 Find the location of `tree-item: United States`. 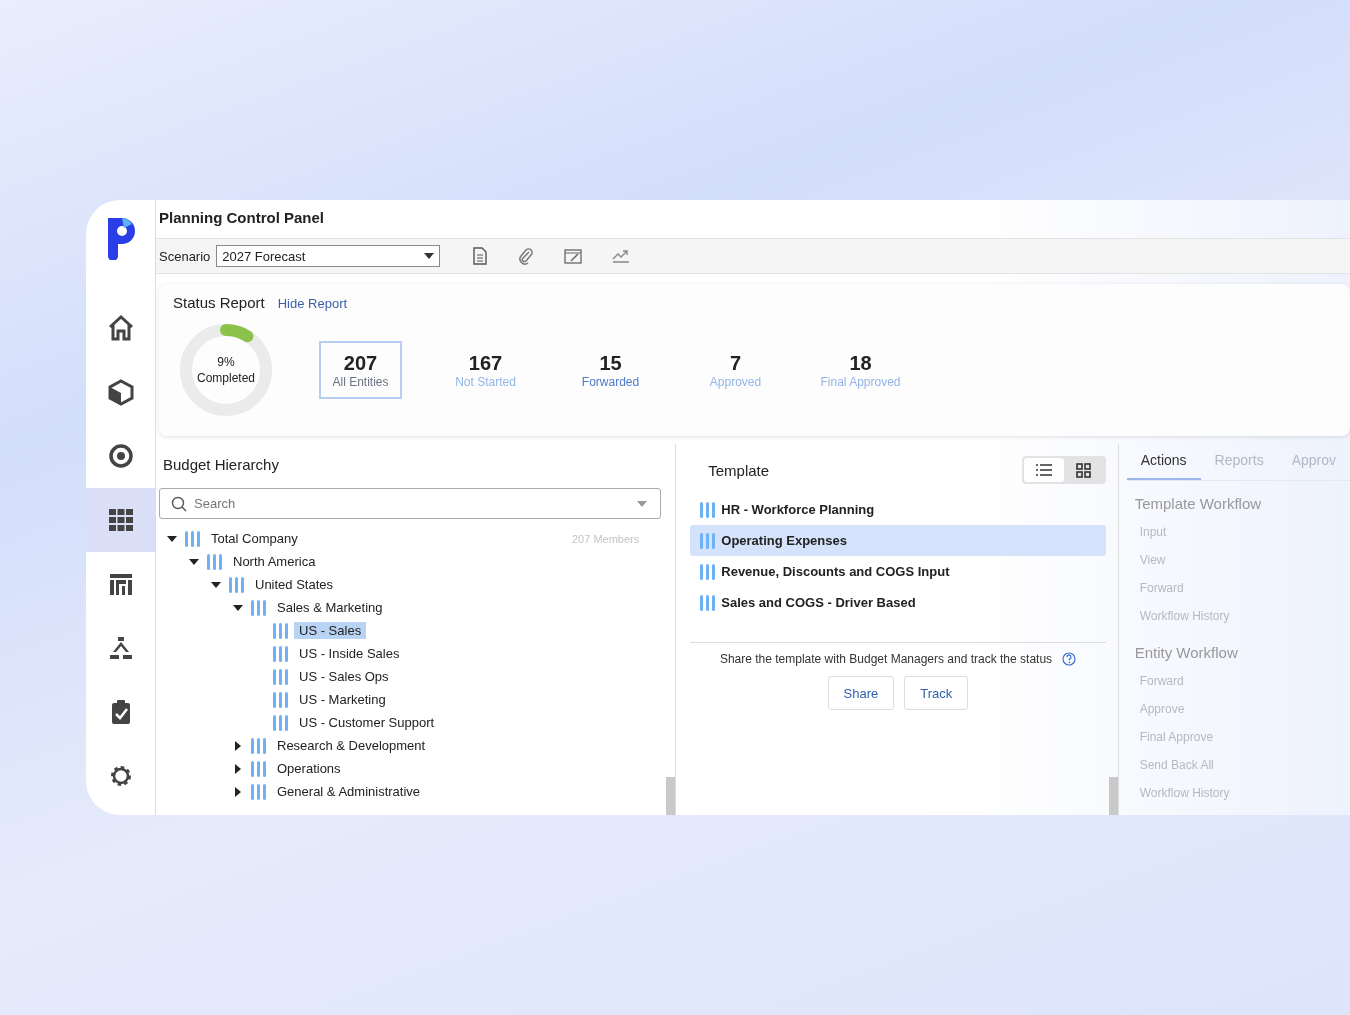

tree-item: United States is located at coordinates (294, 584).